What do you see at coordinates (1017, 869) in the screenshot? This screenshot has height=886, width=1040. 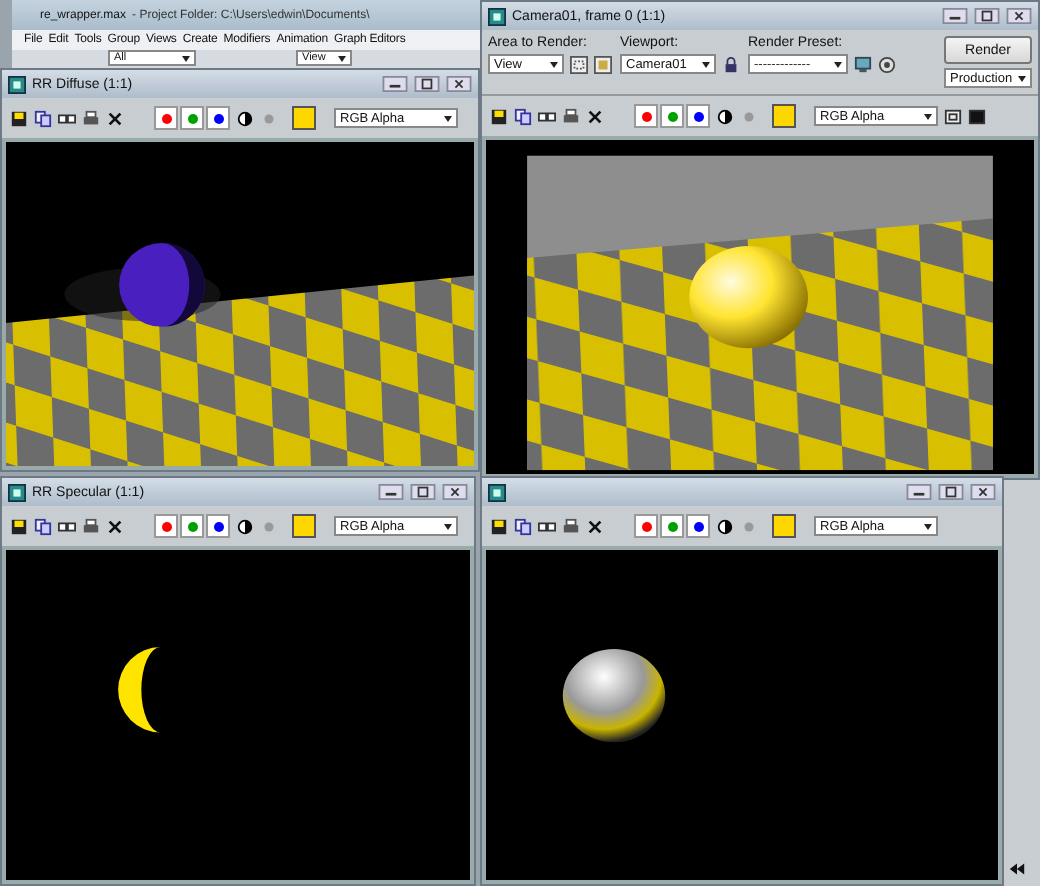 I see `skip-to-start-icon` at bounding box center [1017, 869].